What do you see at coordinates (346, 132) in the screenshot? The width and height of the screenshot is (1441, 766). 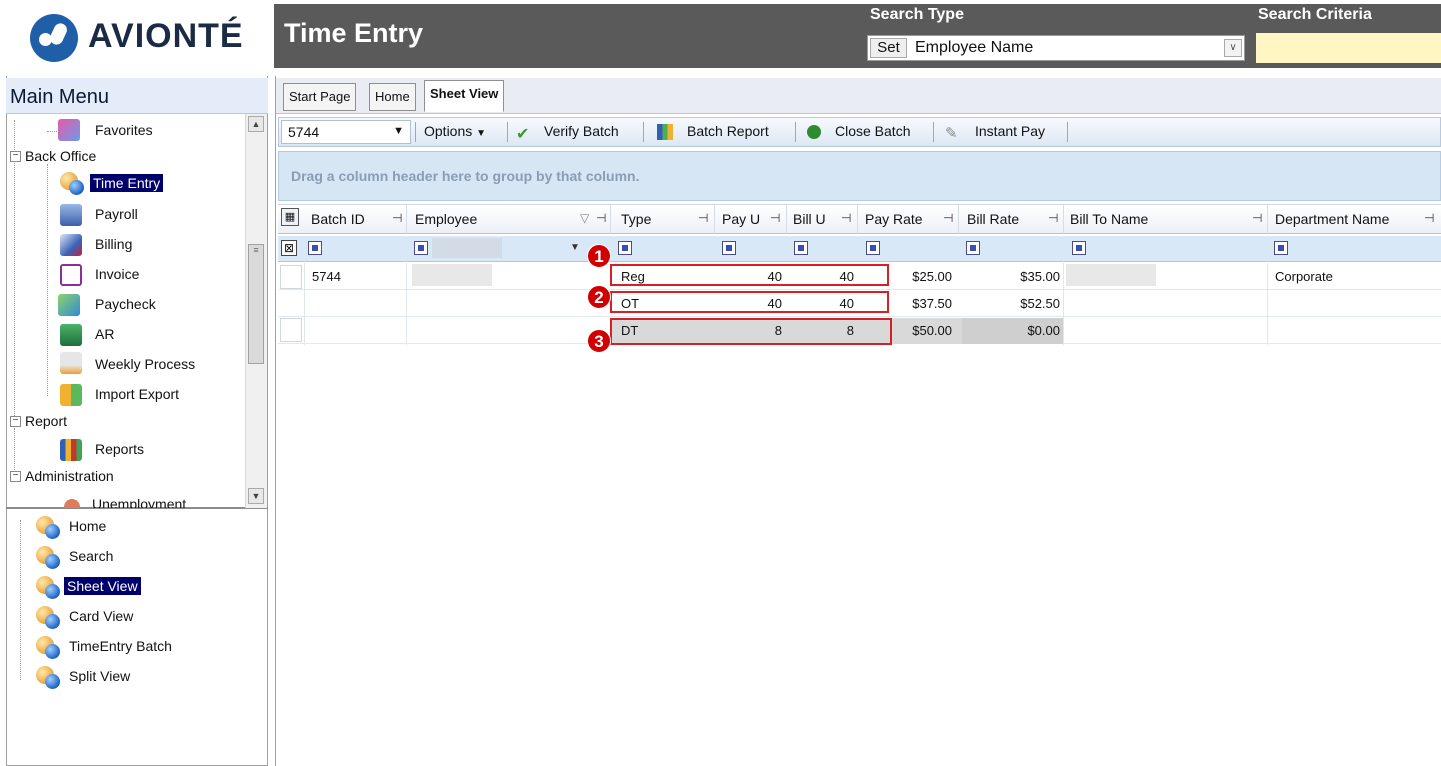 I see `batch-select: 5744 ▼` at bounding box center [346, 132].